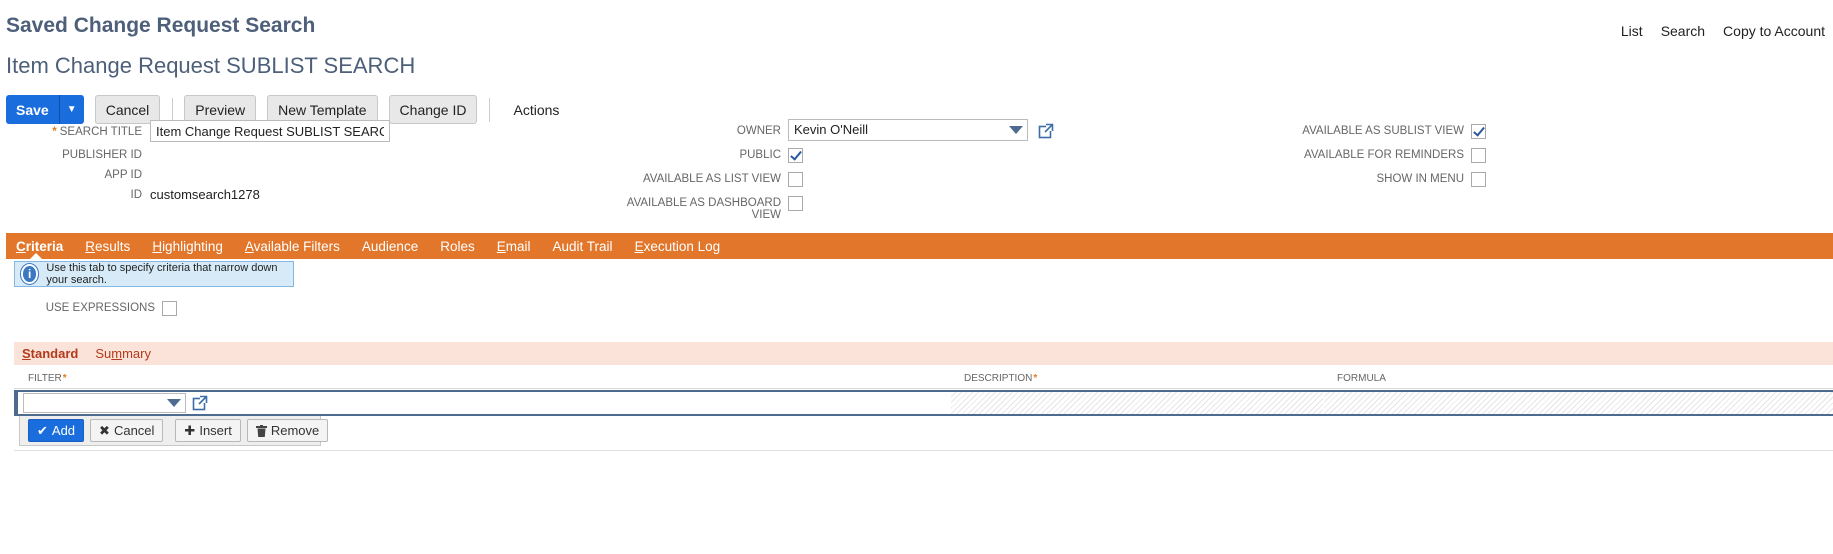 The height and width of the screenshot is (554, 1833). Describe the element at coordinates (1420, 179) in the screenshot. I see `show-in-menu-label: SHOW IN MENU` at that location.